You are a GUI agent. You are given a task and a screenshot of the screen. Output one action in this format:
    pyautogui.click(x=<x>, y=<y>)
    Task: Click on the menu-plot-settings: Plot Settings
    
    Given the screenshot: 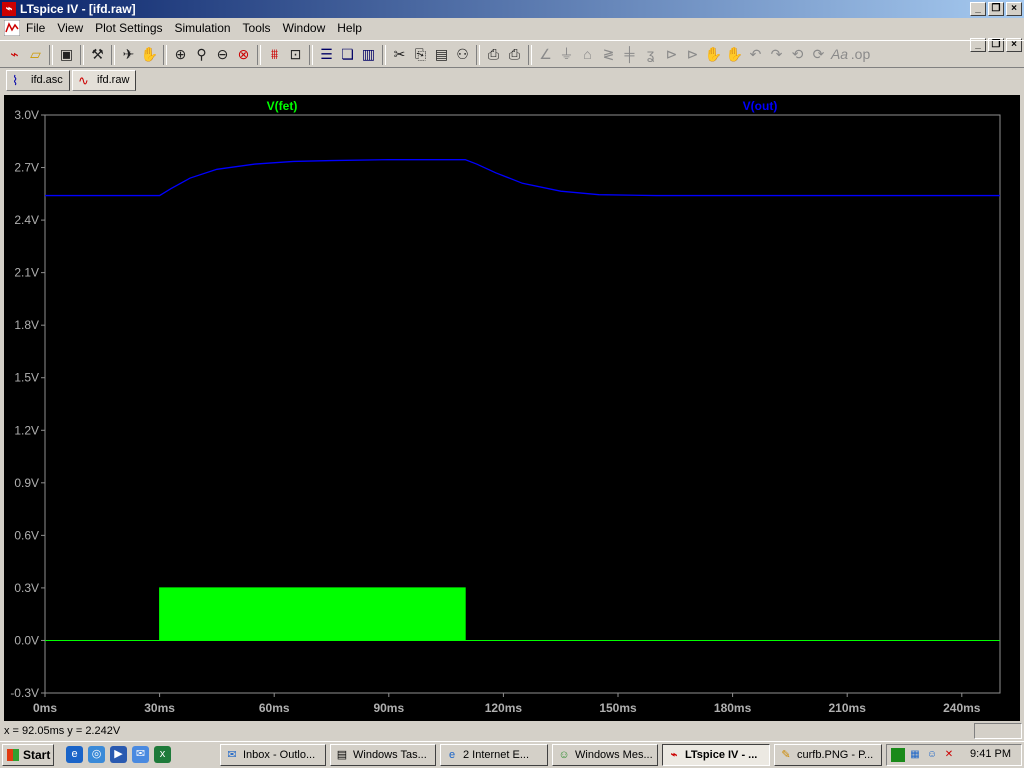 What is the action you would take?
    pyautogui.click(x=128, y=28)
    